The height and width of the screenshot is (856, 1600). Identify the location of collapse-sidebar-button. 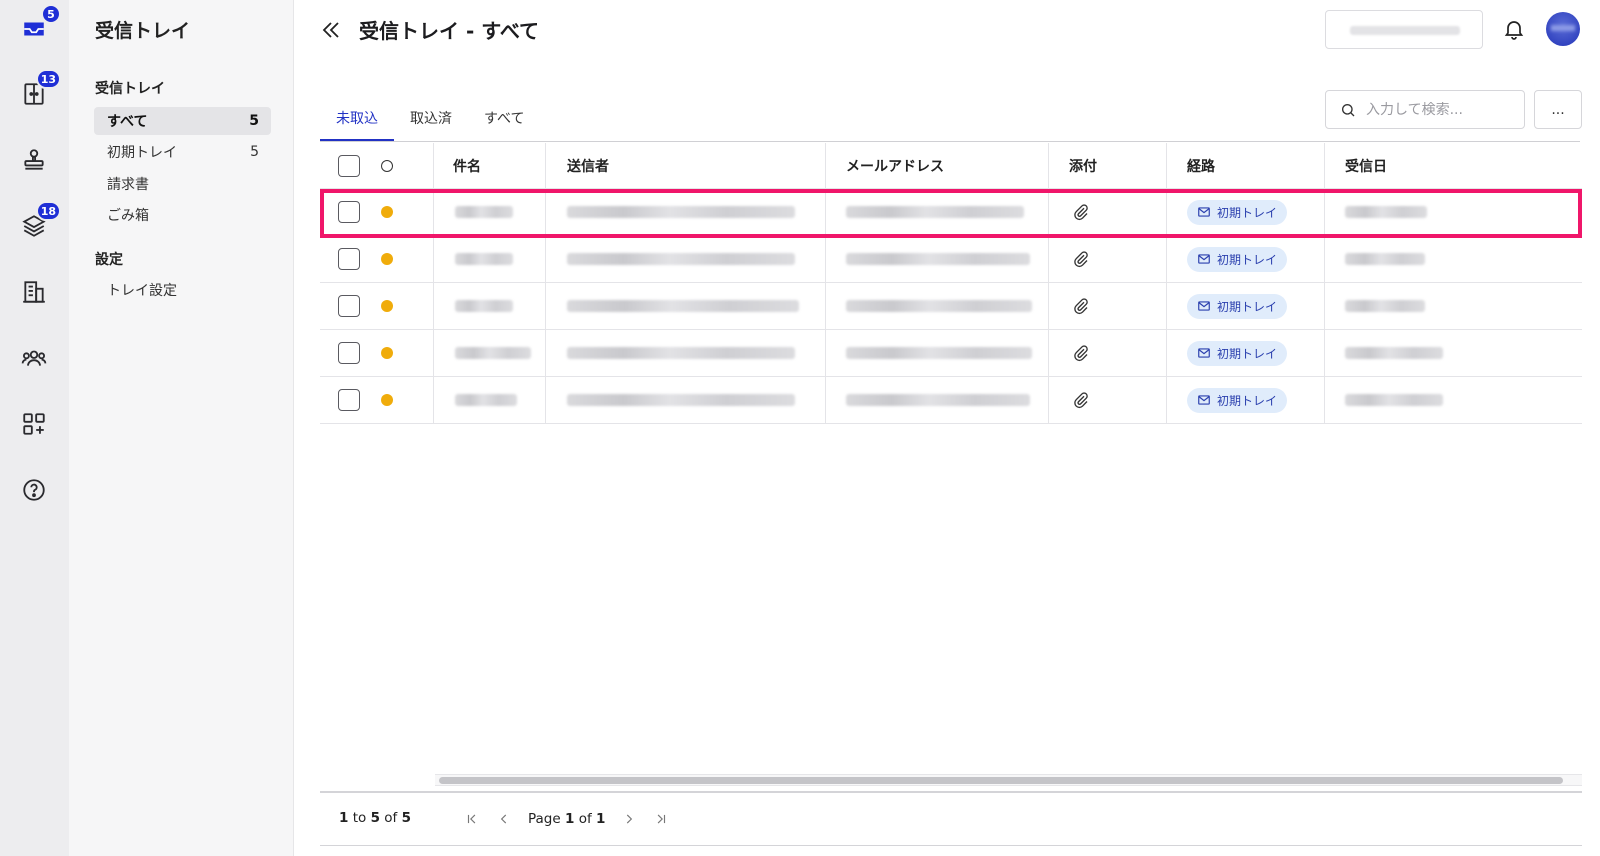
(331, 30).